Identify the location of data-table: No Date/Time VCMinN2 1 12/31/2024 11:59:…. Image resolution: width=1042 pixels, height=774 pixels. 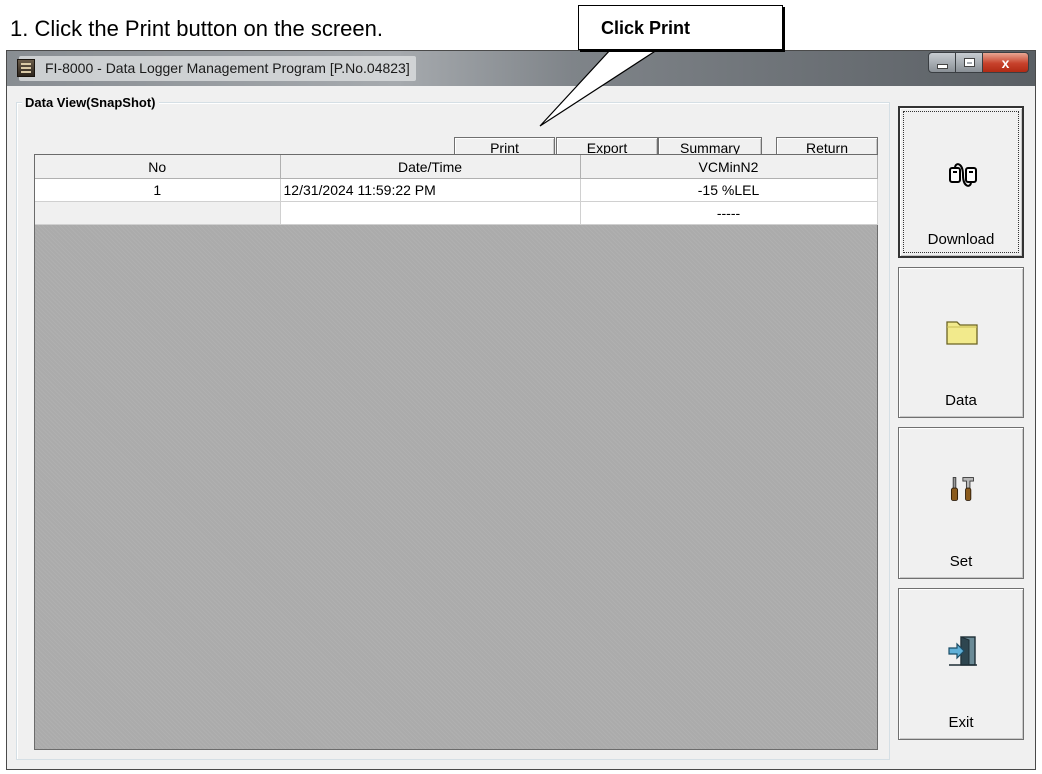
(456, 190).